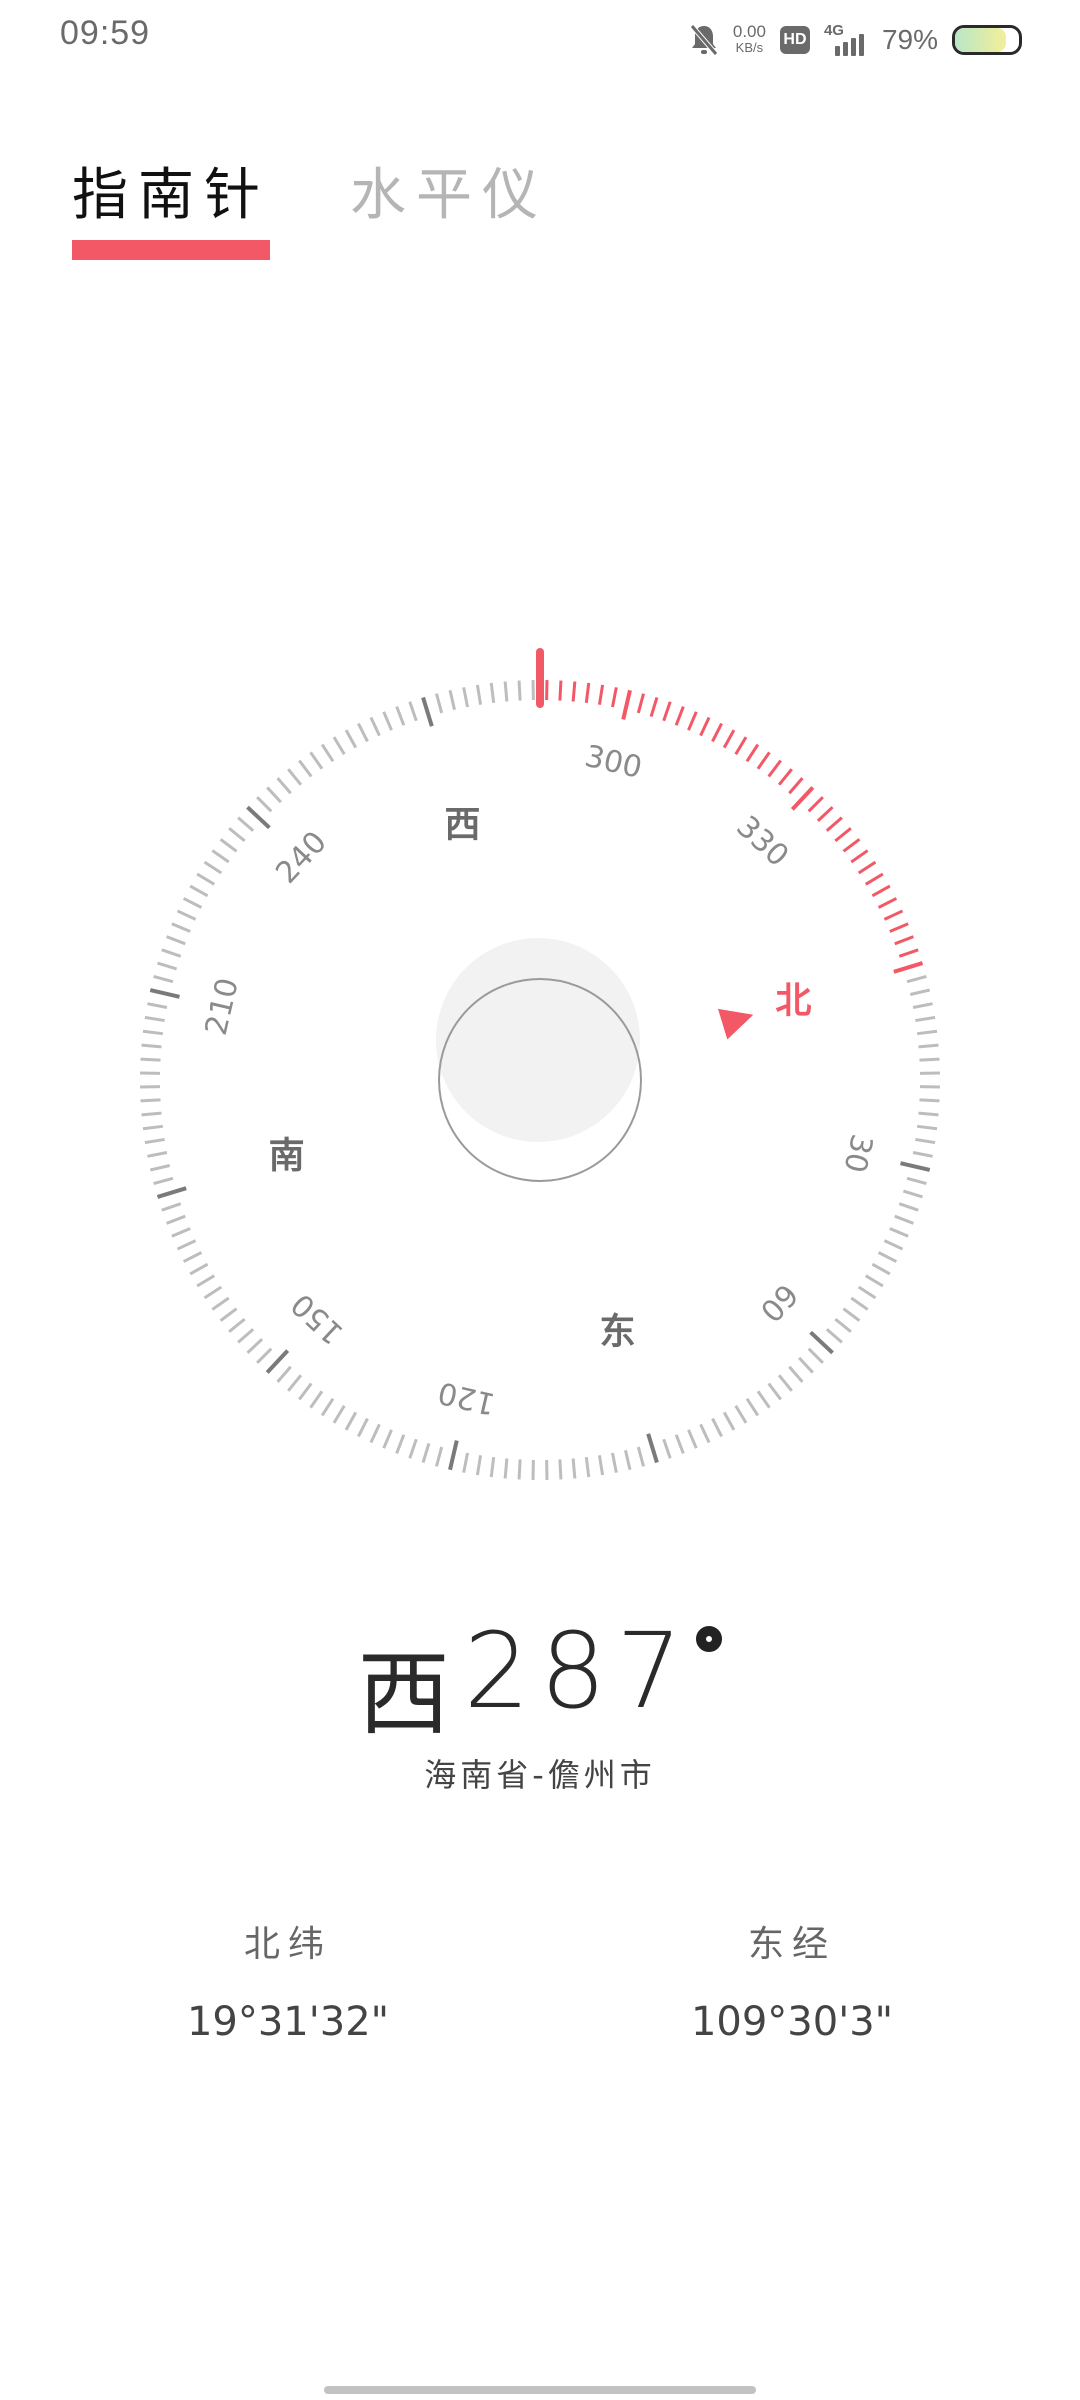 This screenshot has height=2400, width=1080. I want to click on longitude-value: 109°30'3", so click(792, 2022).